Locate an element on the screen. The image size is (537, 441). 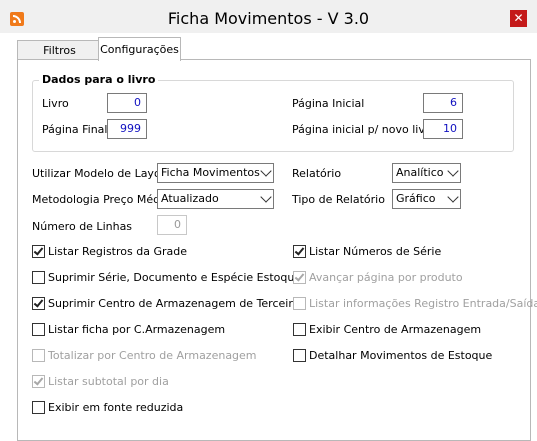
avancar-pagina-checkbox: Avançar página por produto is located at coordinates (378, 277).